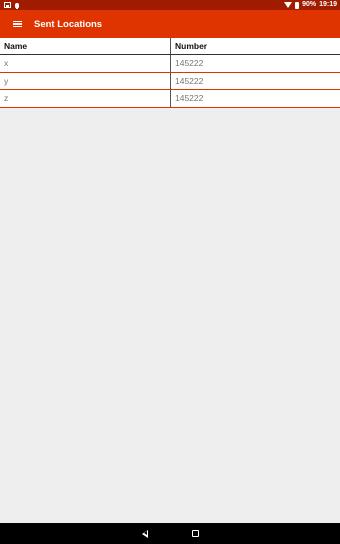 Image resolution: width=340 pixels, height=544 pixels. I want to click on status-bar: 90% 19:19, so click(170, 5).